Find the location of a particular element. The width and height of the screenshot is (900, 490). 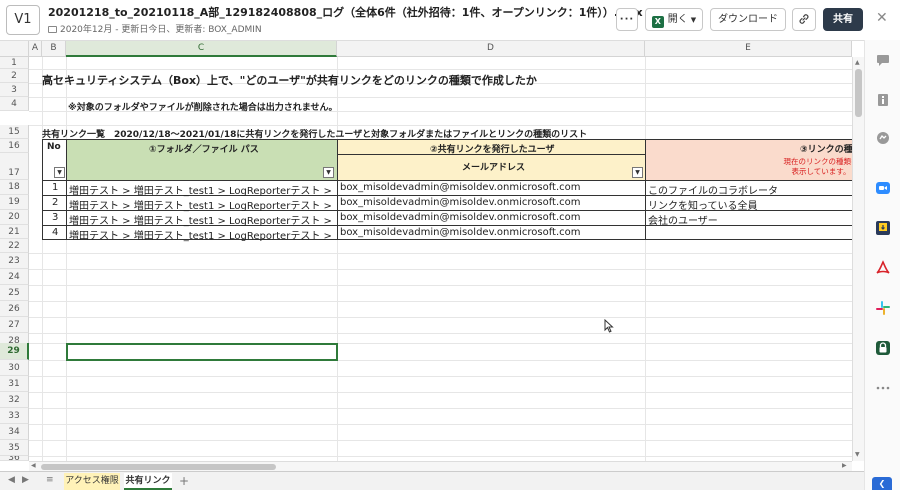

row-header: 16 is located at coordinates (14, 146).